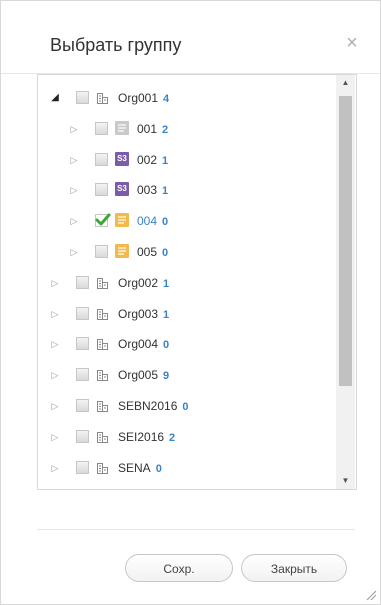  I want to click on node-label: Org003 1, so click(143, 314).